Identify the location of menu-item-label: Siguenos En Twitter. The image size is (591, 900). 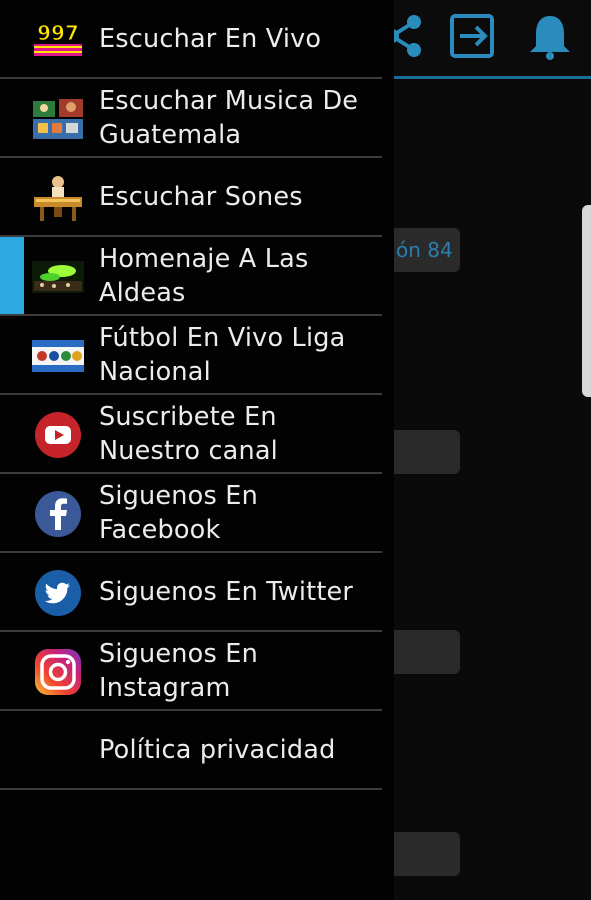
(226, 591).